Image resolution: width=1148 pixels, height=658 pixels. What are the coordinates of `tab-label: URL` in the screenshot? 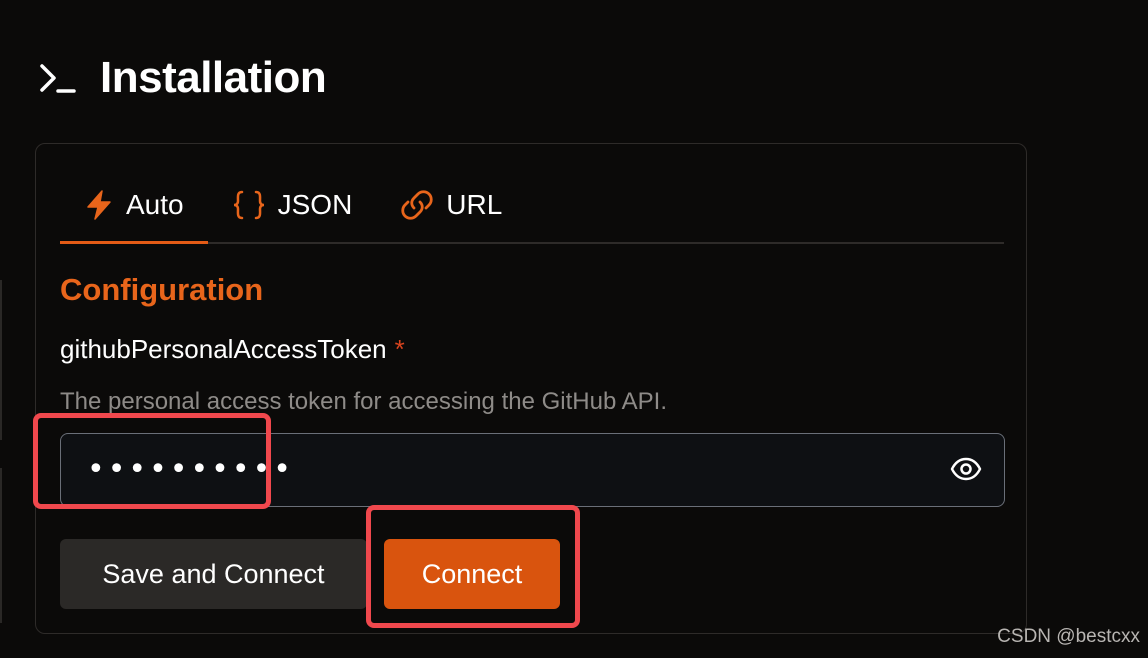 It's located at (474, 204).